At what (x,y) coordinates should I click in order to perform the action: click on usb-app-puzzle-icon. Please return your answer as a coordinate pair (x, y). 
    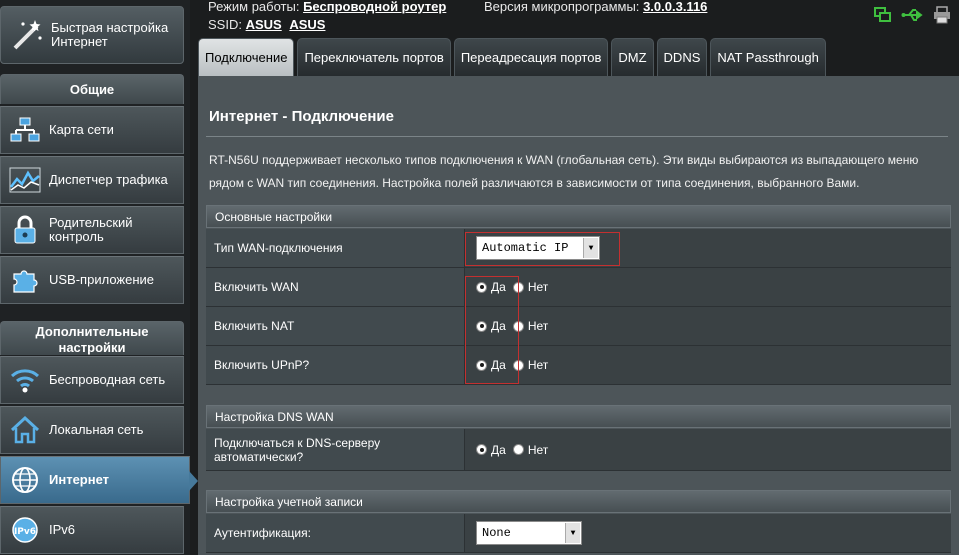
    Looking at the image, I should click on (25, 280).